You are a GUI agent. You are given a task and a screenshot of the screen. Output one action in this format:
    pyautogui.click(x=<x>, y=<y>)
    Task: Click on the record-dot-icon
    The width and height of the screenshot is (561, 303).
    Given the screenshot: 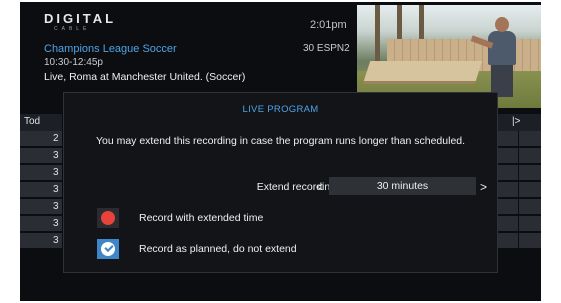 What is the action you would take?
    pyautogui.click(x=108, y=218)
    